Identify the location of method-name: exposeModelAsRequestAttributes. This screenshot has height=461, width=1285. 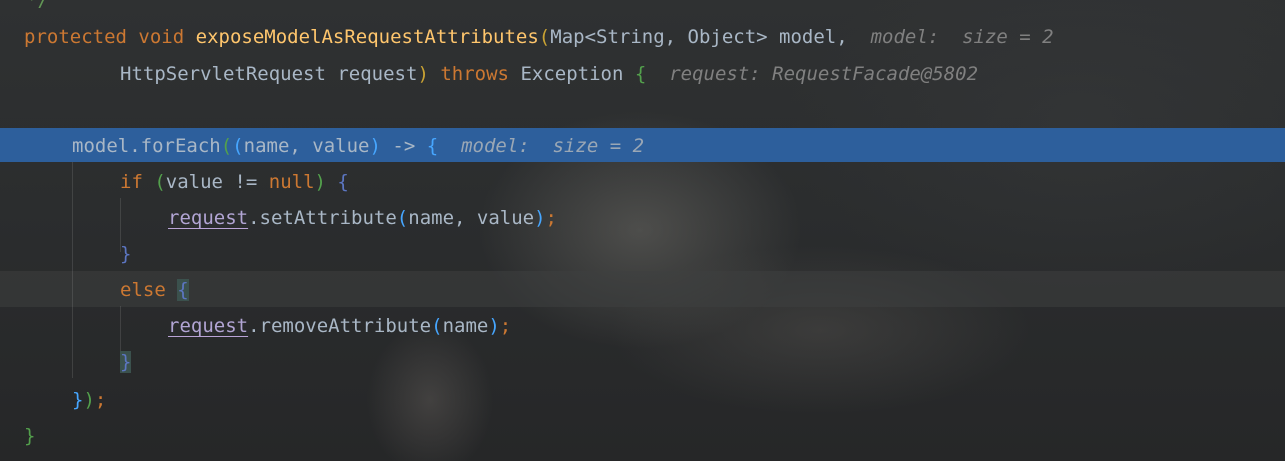
(367, 37).